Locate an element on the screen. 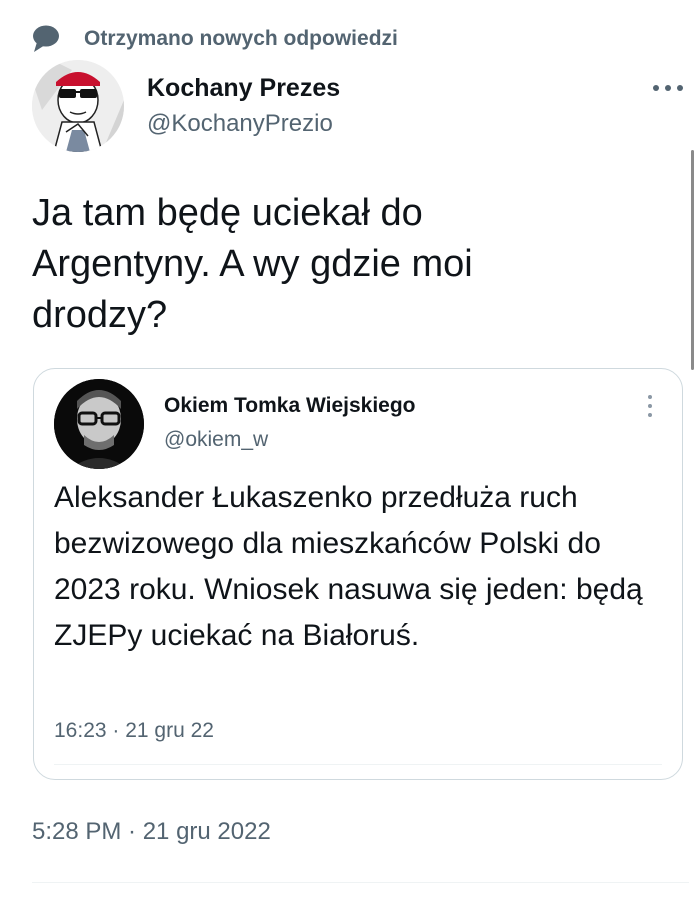 The height and width of the screenshot is (900, 697). author-avatar is located at coordinates (78, 106).